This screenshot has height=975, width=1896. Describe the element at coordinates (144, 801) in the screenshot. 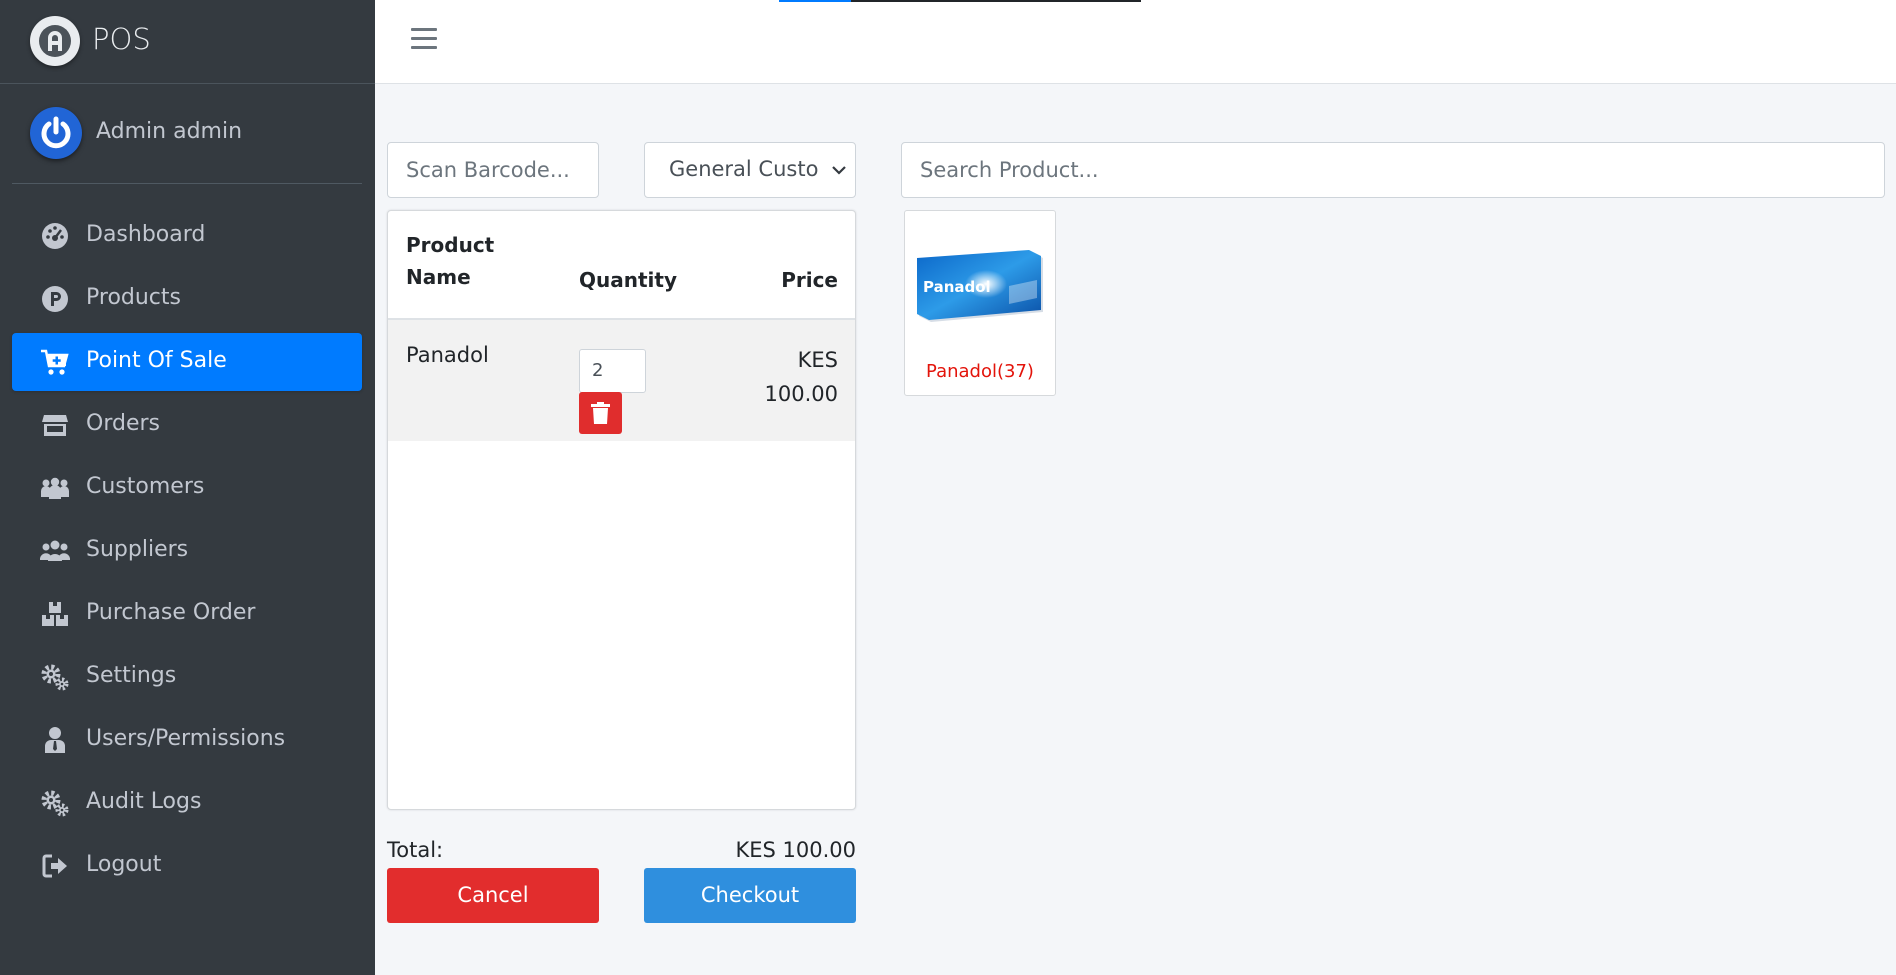

I see `sidebar-item-label: Audit Logs` at that location.